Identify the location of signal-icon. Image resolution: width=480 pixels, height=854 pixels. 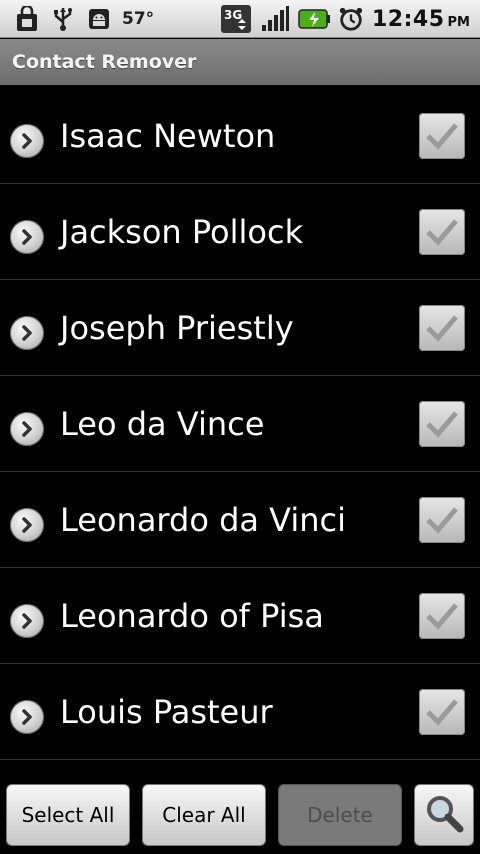
(275, 19).